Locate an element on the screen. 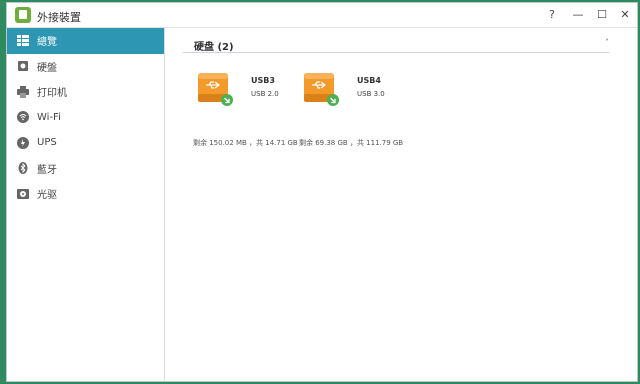 The image size is (640, 384). help-button: ? is located at coordinates (552, 15).